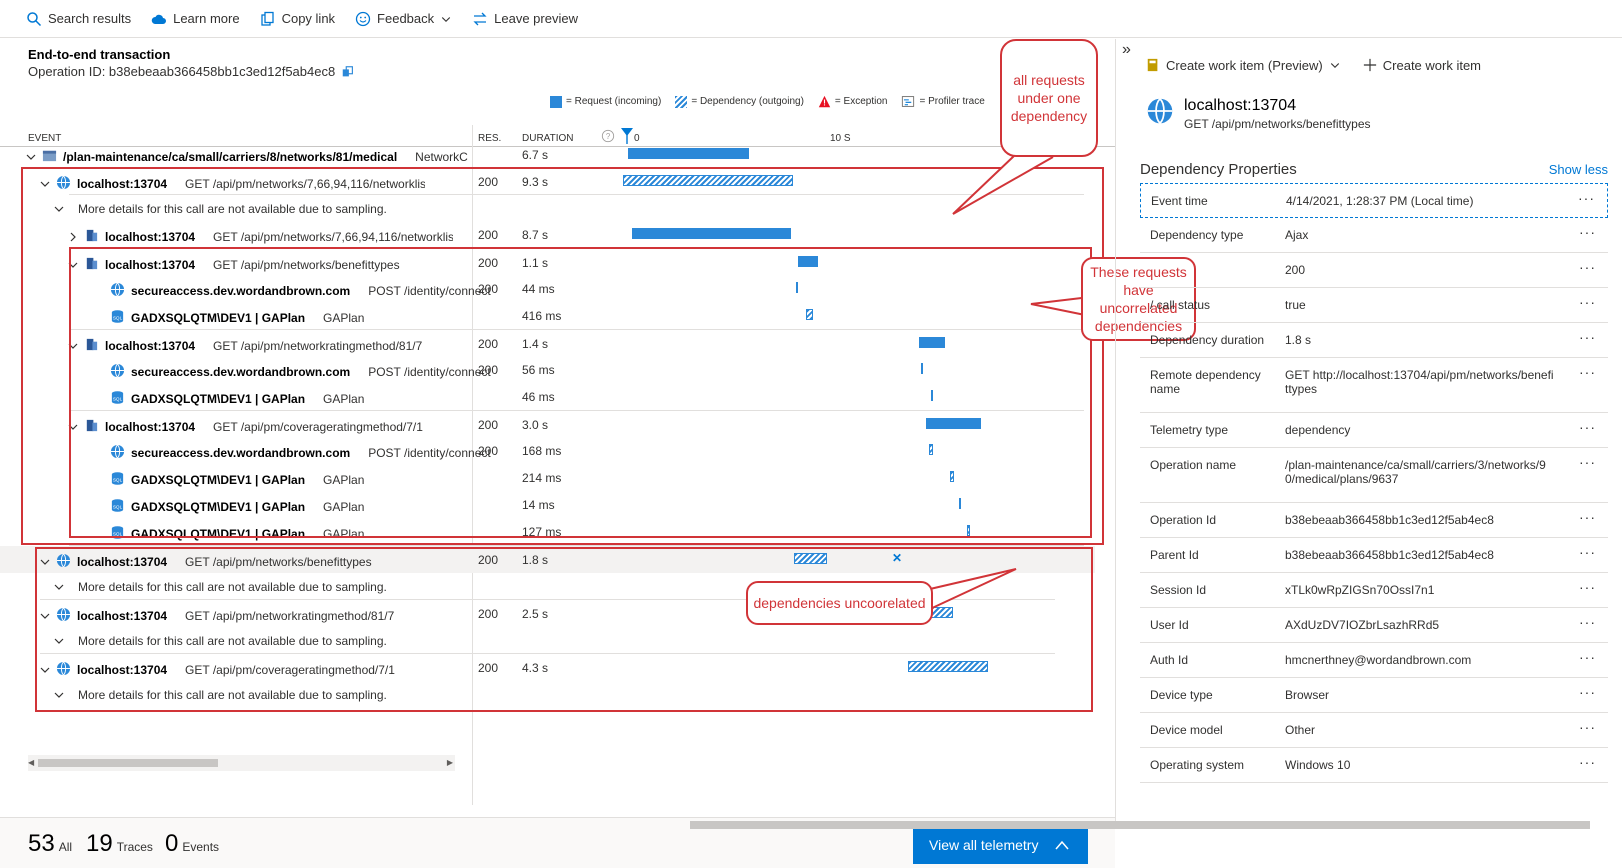 Image resolution: width=1622 pixels, height=868 pixels. I want to click on leave-preview-button: Leave preview, so click(525, 19).